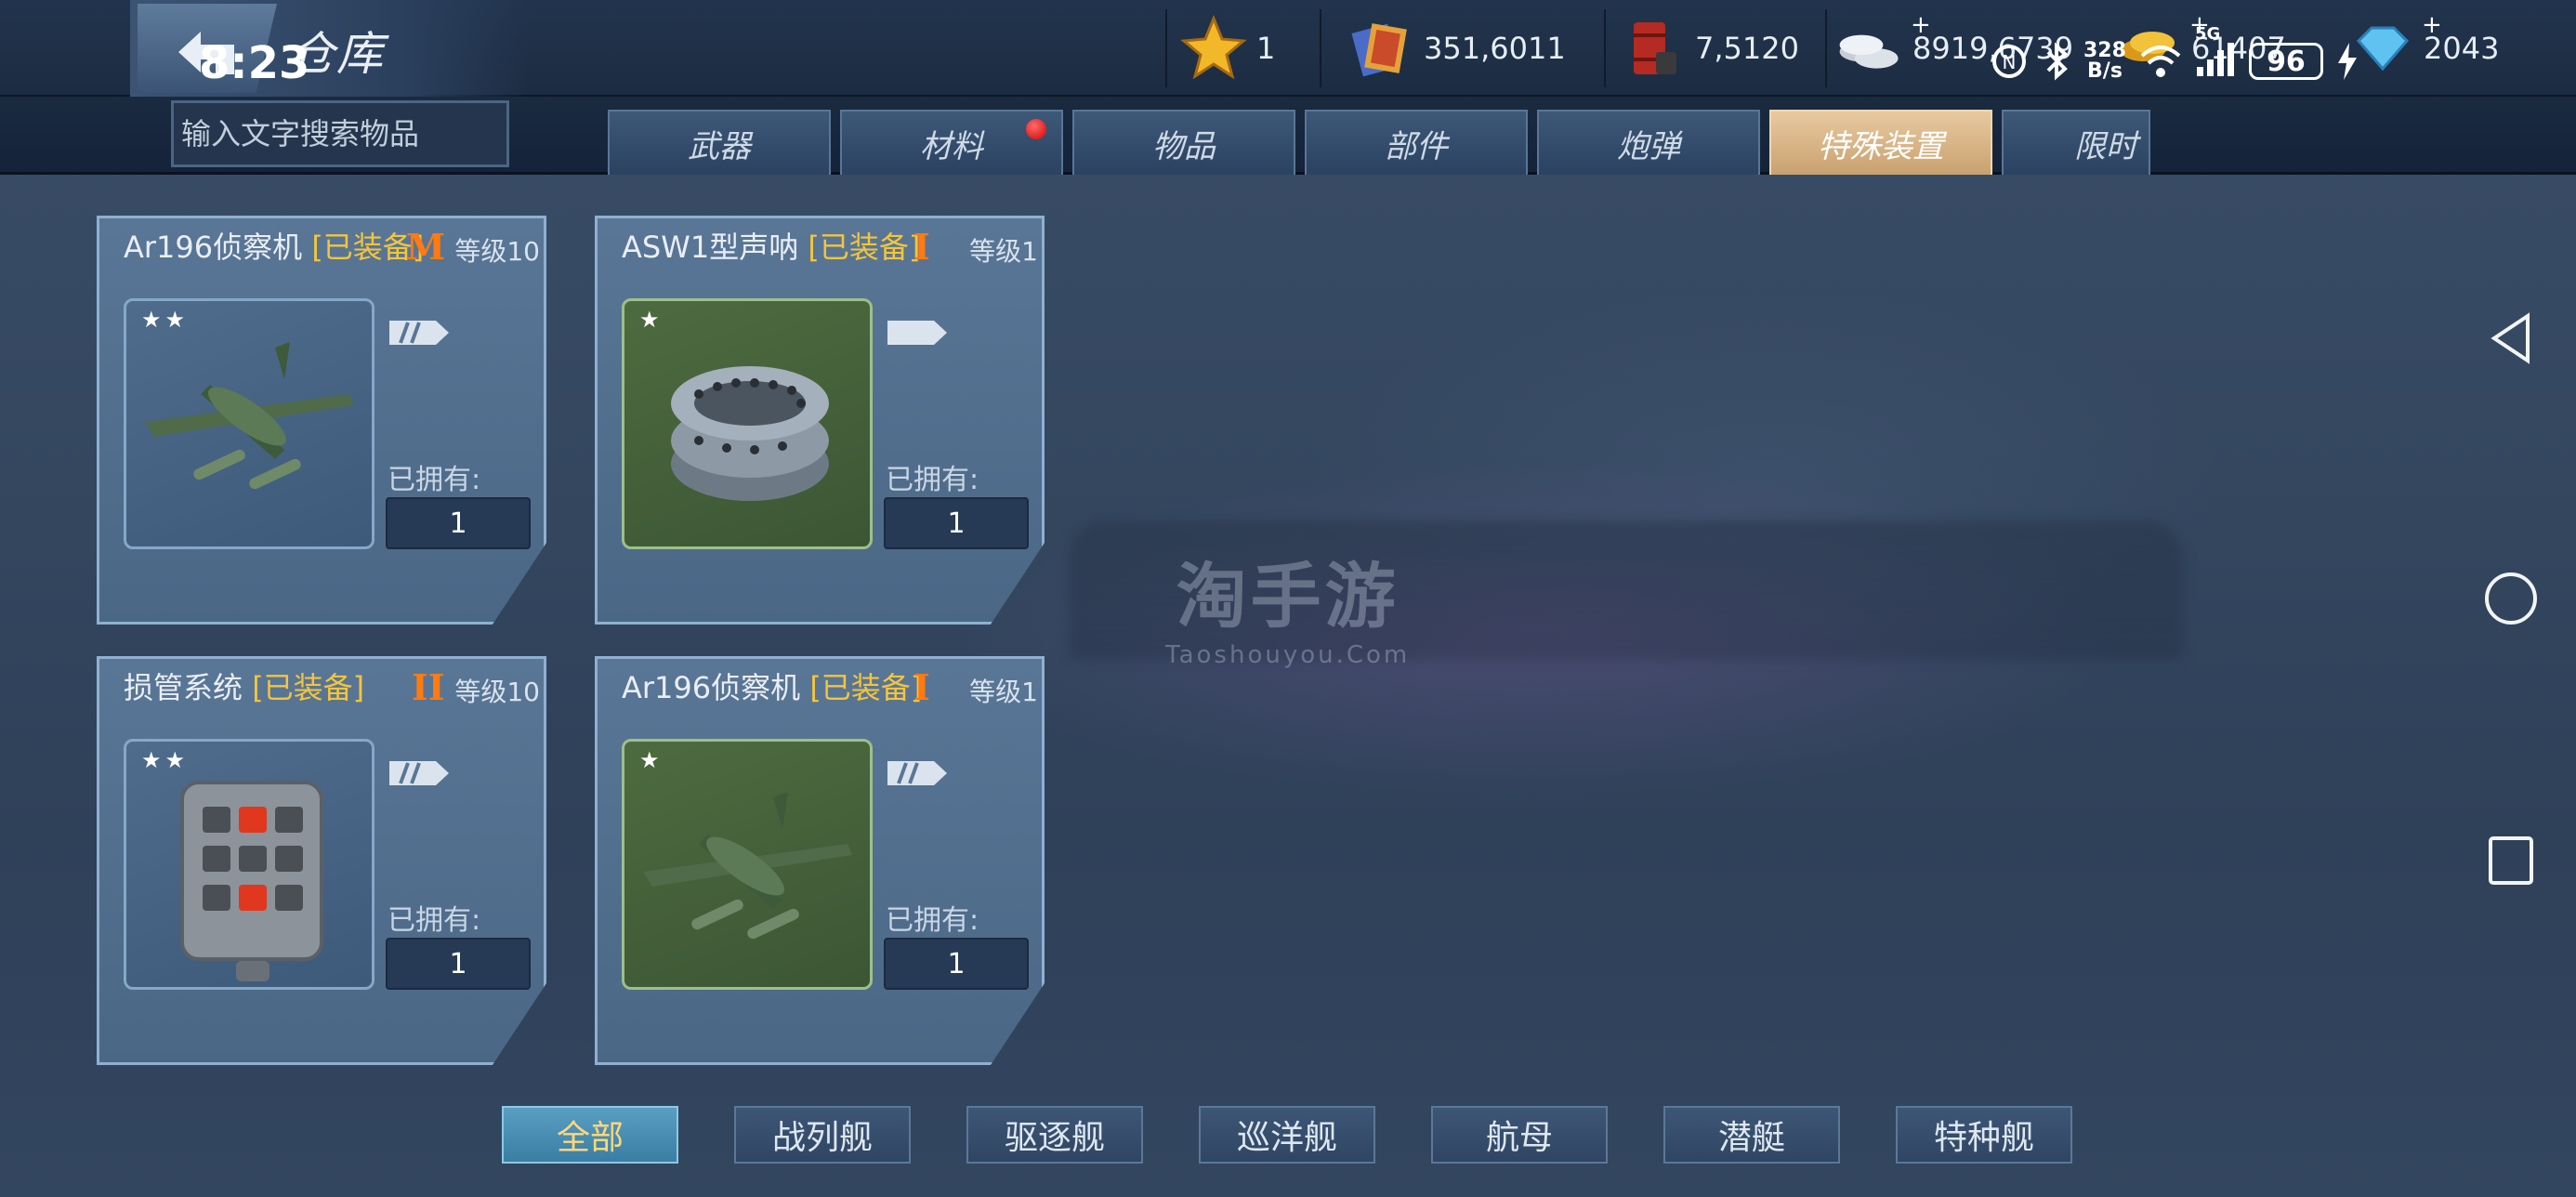 The image size is (2576, 1197). Describe the element at coordinates (1036, 129) in the screenshot. I see `notification-dot-icon` at that location.